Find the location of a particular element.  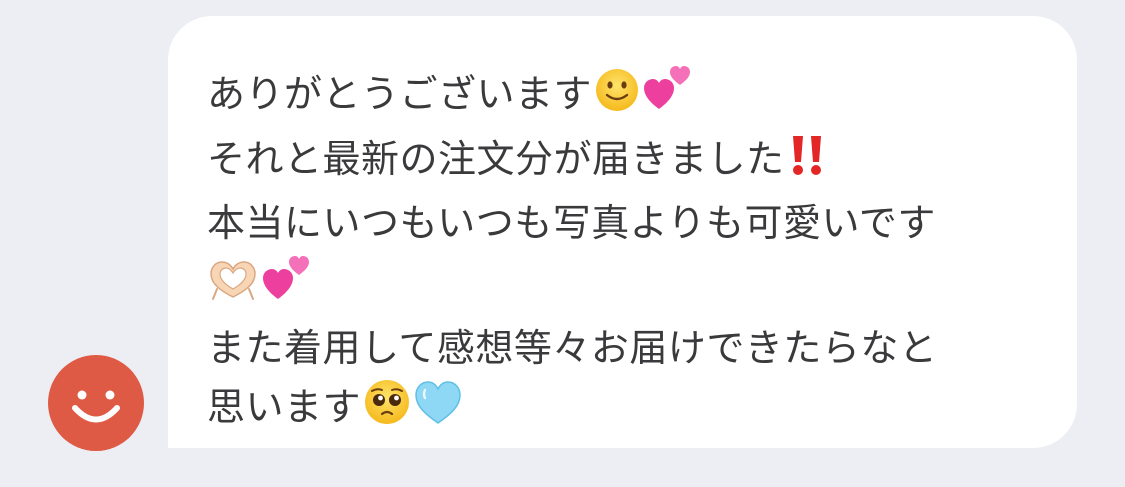

double-exclamation-icon is located at coordinates (807, 163).